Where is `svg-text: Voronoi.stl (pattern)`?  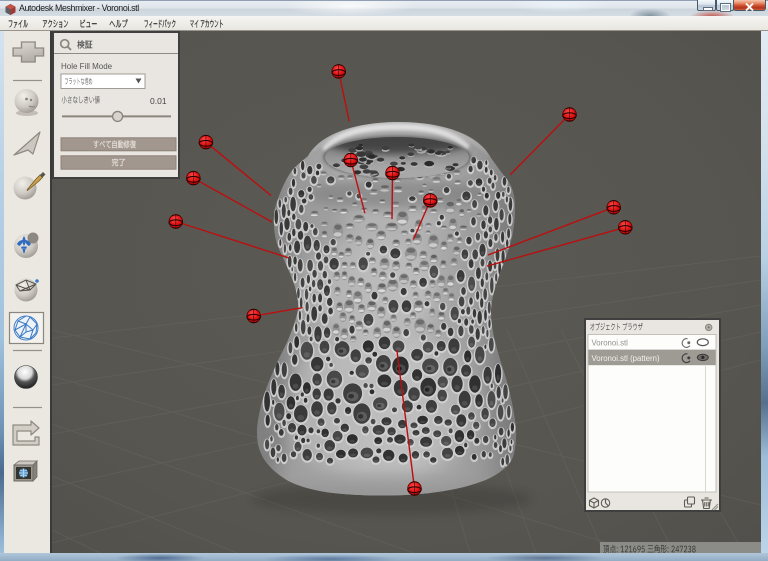
svg-text: Voronoi.stl (pattern) is located at coordinates (626, 358).